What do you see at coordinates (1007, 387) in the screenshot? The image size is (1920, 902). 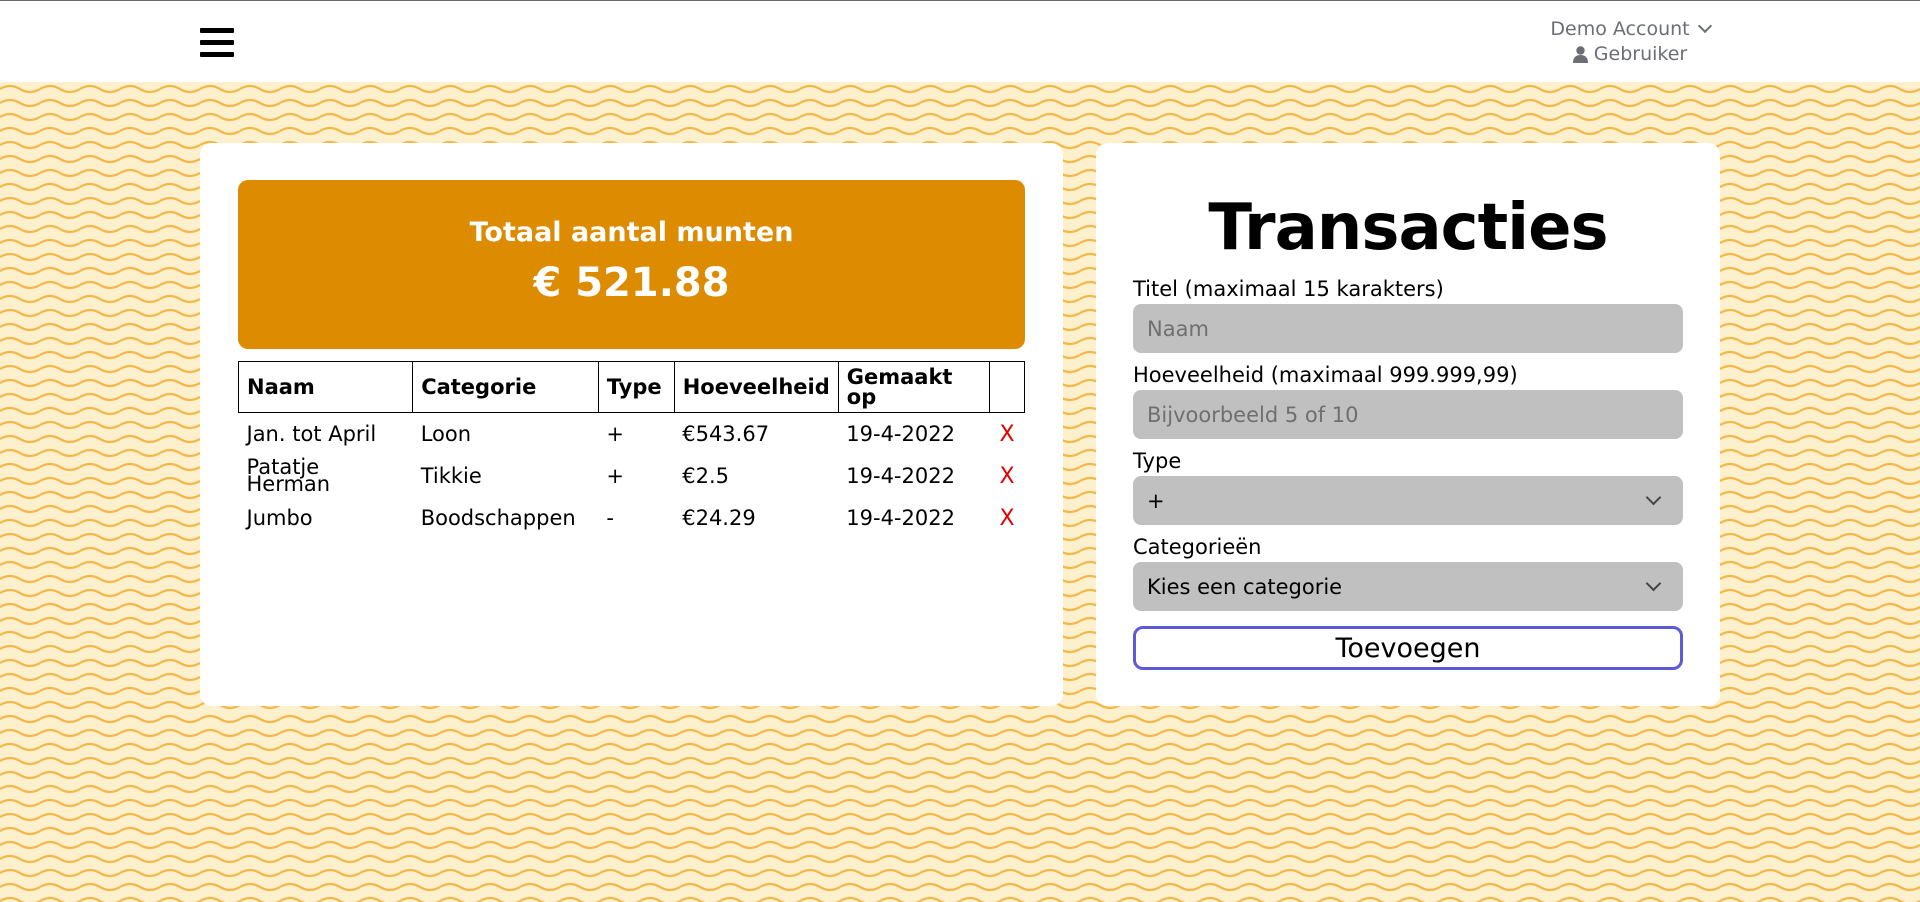 I see `col-actions` at bounding box center [1007, 387].